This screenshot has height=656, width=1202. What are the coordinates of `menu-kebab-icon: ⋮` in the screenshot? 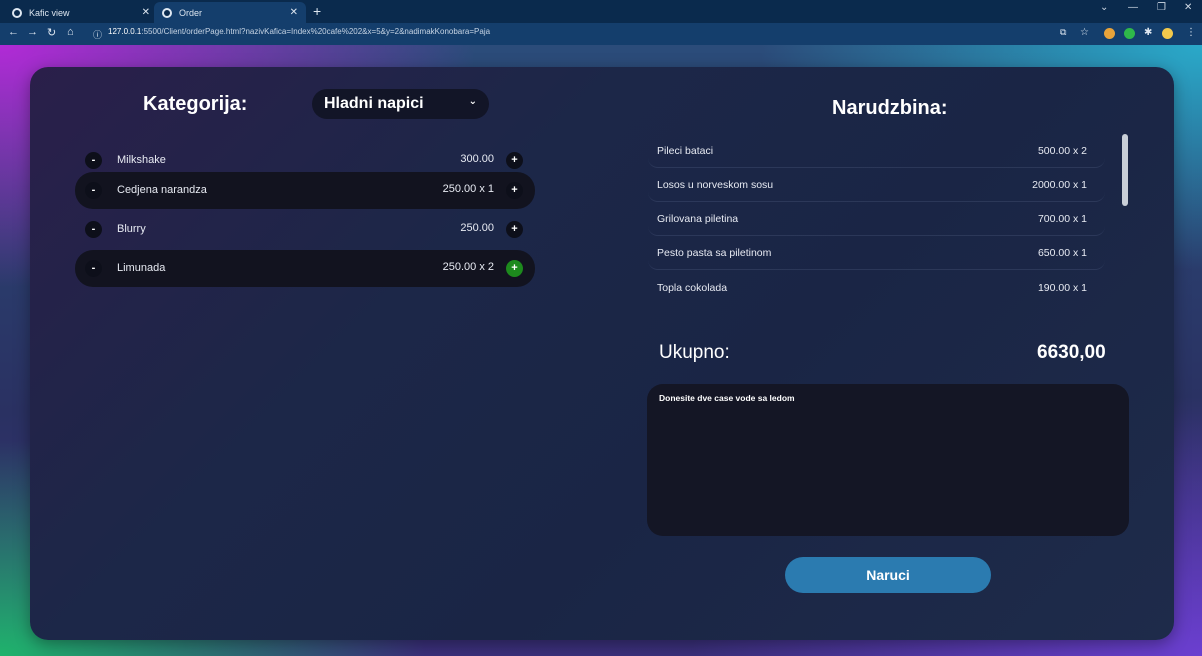 It's located at (1191, 32).